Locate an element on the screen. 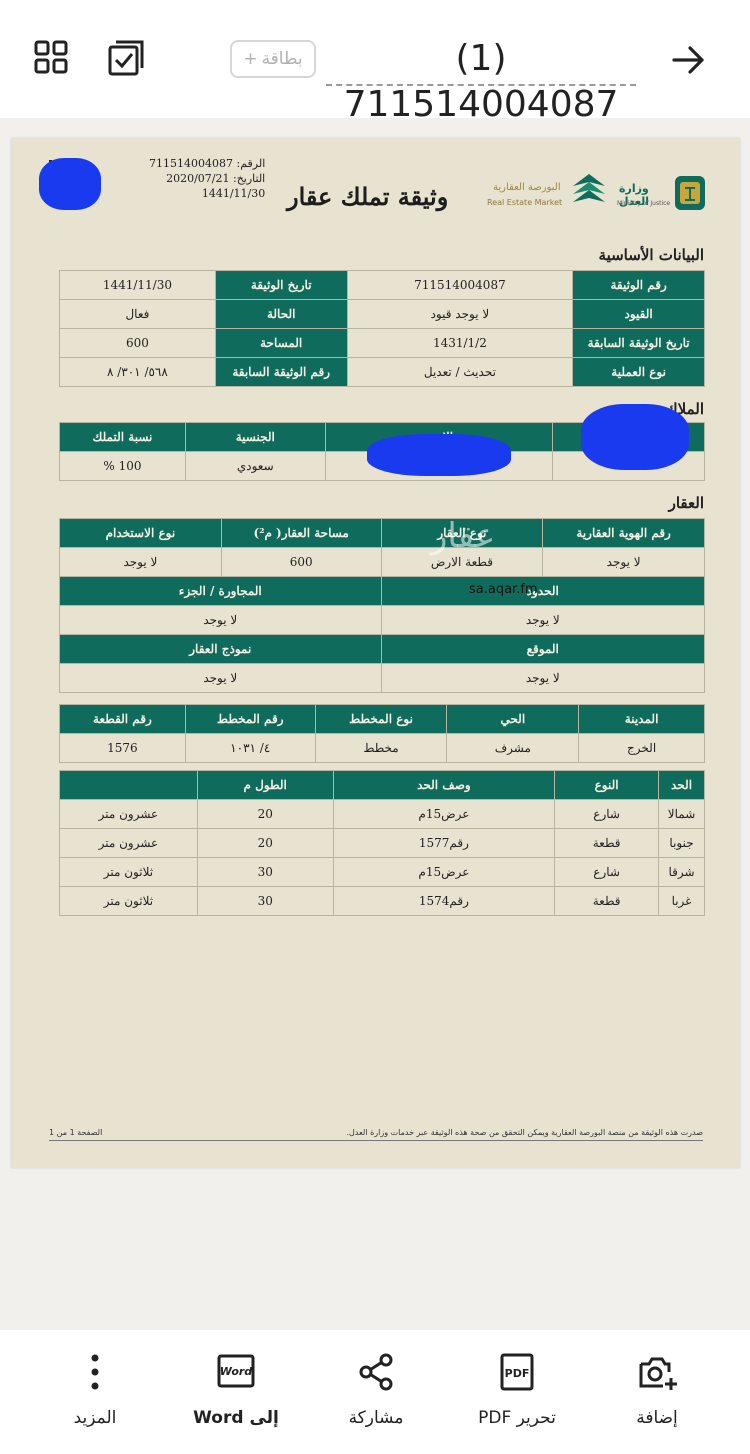 The width and height of the screenshot is (750, 1454). share-button: مشاركة is located at coordinates (376, 1397).